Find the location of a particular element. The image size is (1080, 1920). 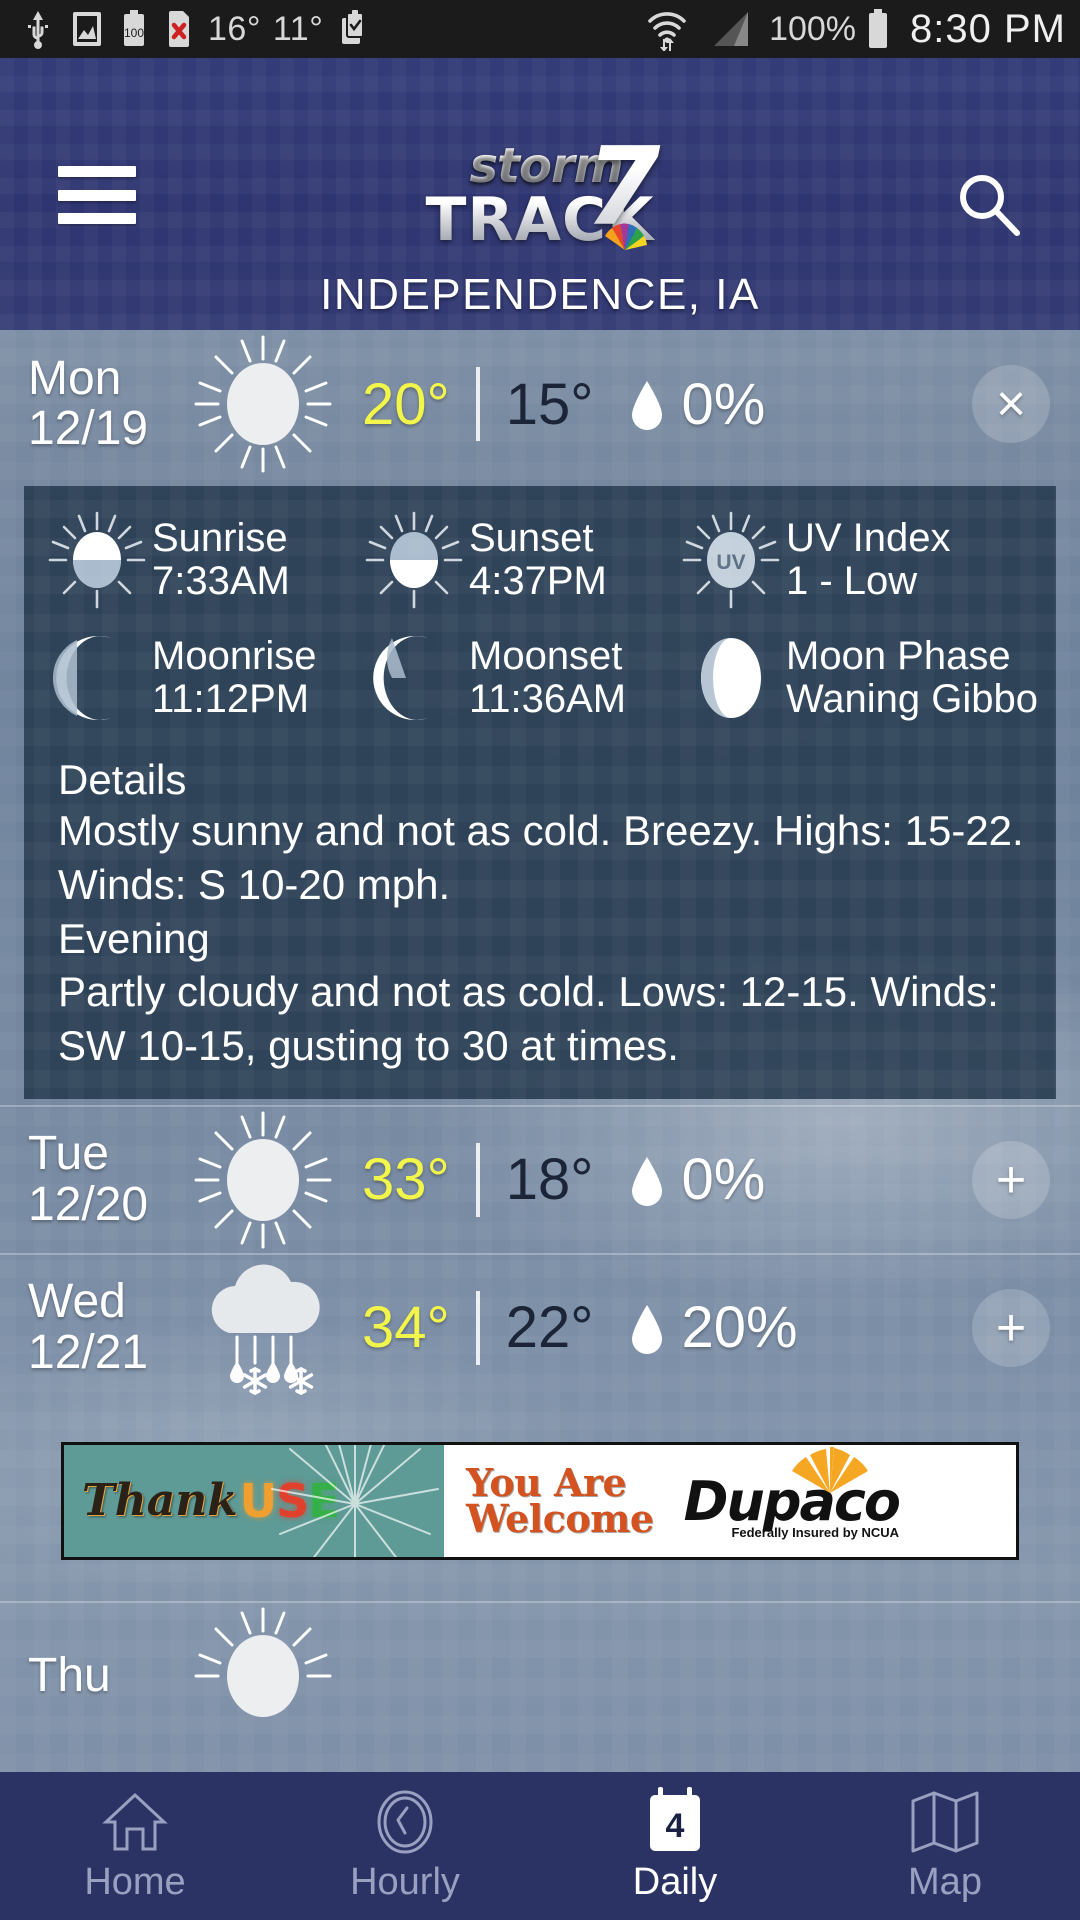

battery-percent: 100% is located at coordinates (813, 28).